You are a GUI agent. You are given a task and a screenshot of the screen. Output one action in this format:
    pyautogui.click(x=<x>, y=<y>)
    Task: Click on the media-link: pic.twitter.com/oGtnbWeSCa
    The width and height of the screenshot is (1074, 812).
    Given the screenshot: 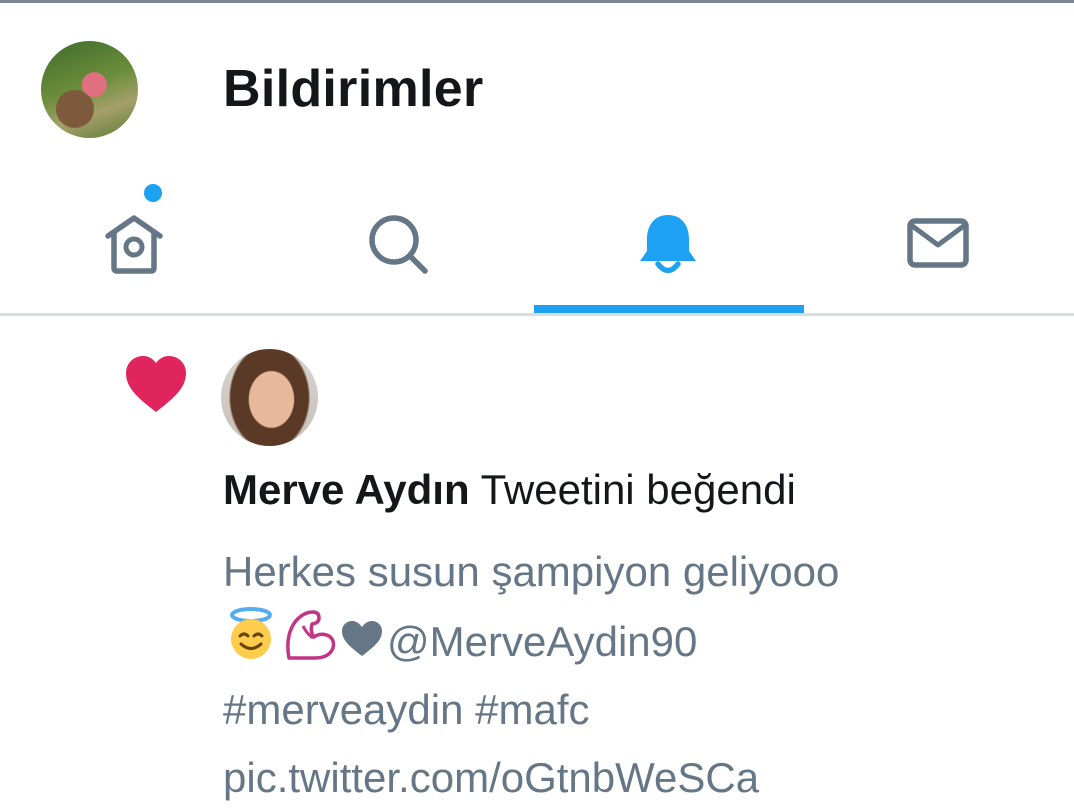 What is the action you would take?
    pyautogui.click(x=633, y=778)
    